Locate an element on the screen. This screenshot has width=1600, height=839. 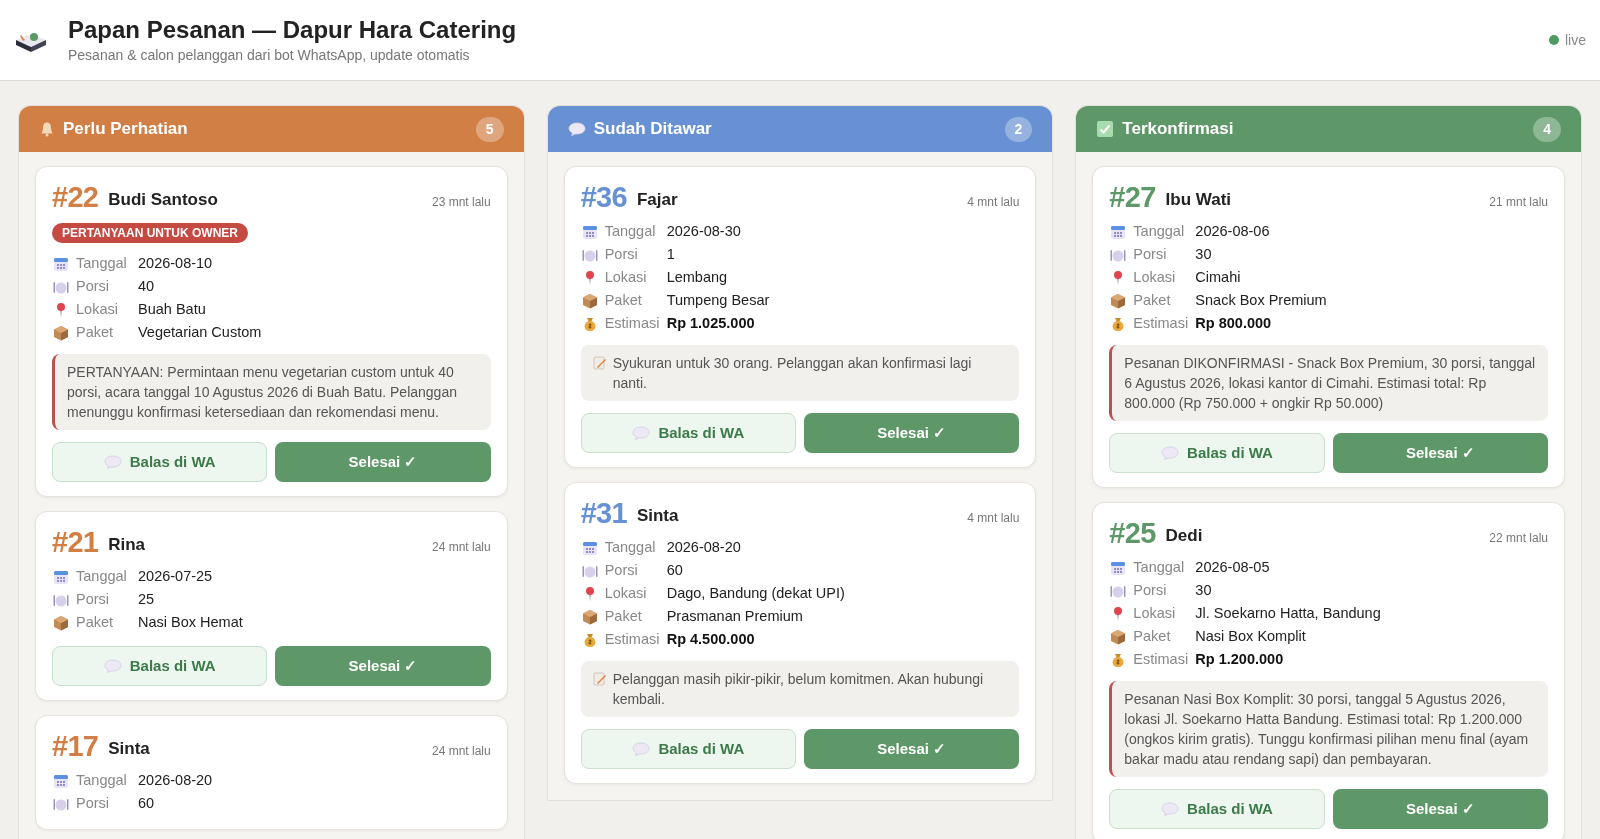
field-value: Jl. Soekarno Hatta, Bandung is located at coordinates (1288, 613).